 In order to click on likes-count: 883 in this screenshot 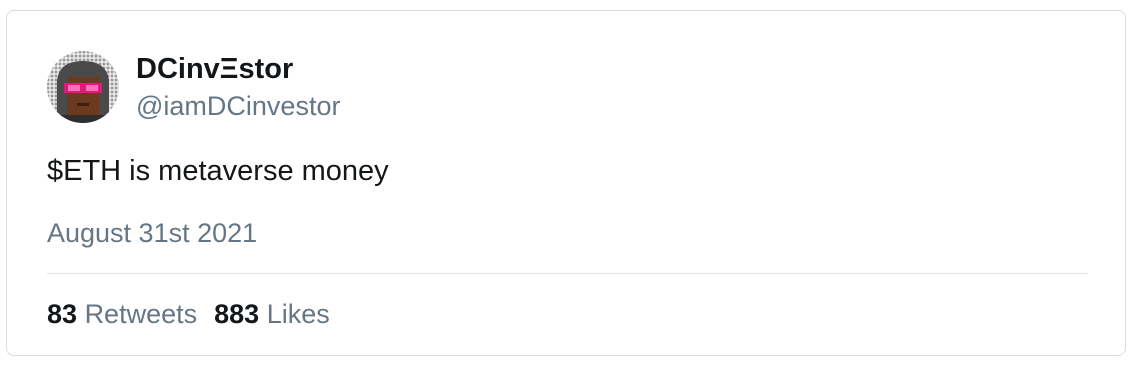, I will do `click(237, 314)`.